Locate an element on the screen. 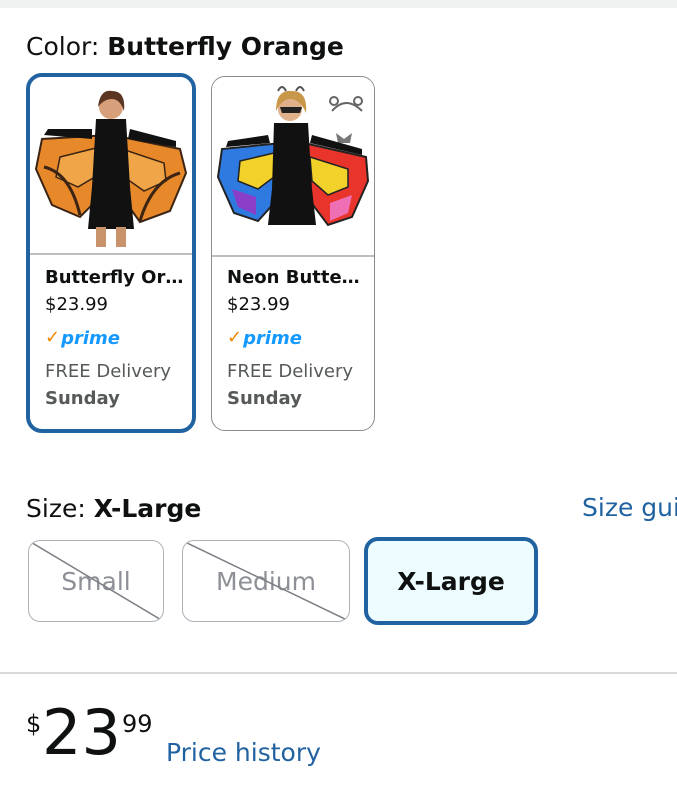  size-option-medium: Medium is located at coordinates (266, 581).